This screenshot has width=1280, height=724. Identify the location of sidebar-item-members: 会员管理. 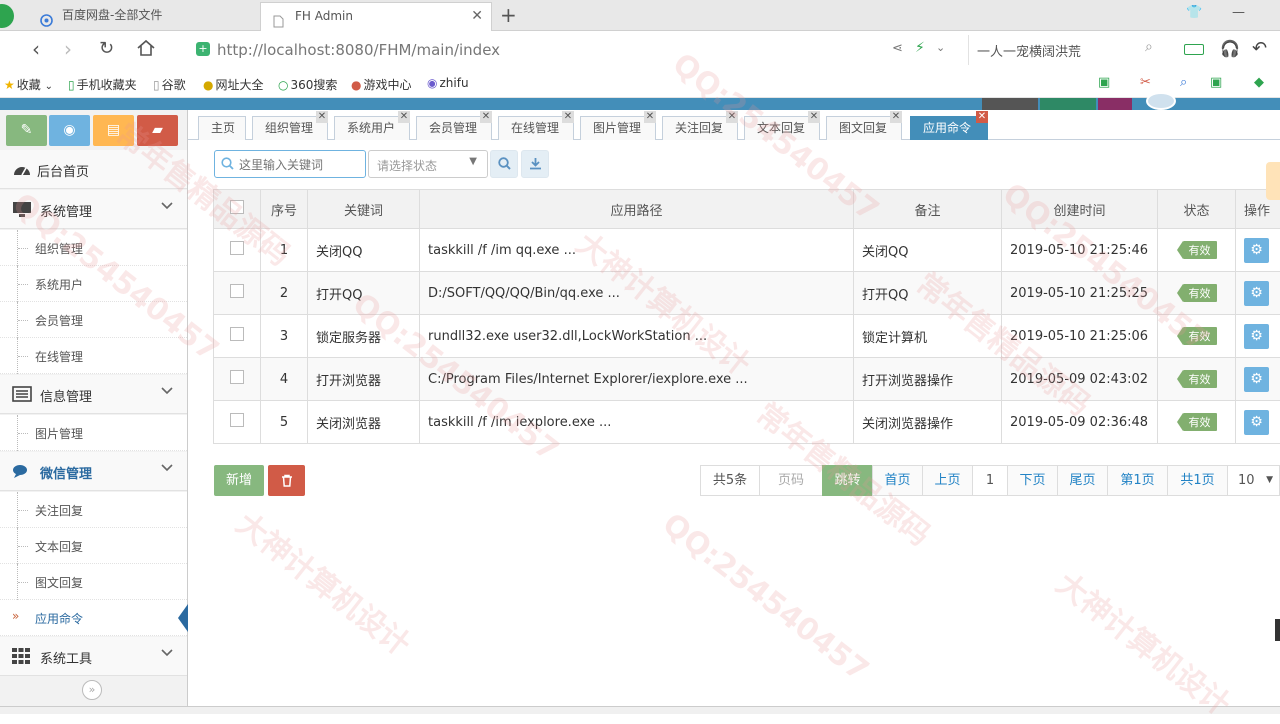
(93, 320).